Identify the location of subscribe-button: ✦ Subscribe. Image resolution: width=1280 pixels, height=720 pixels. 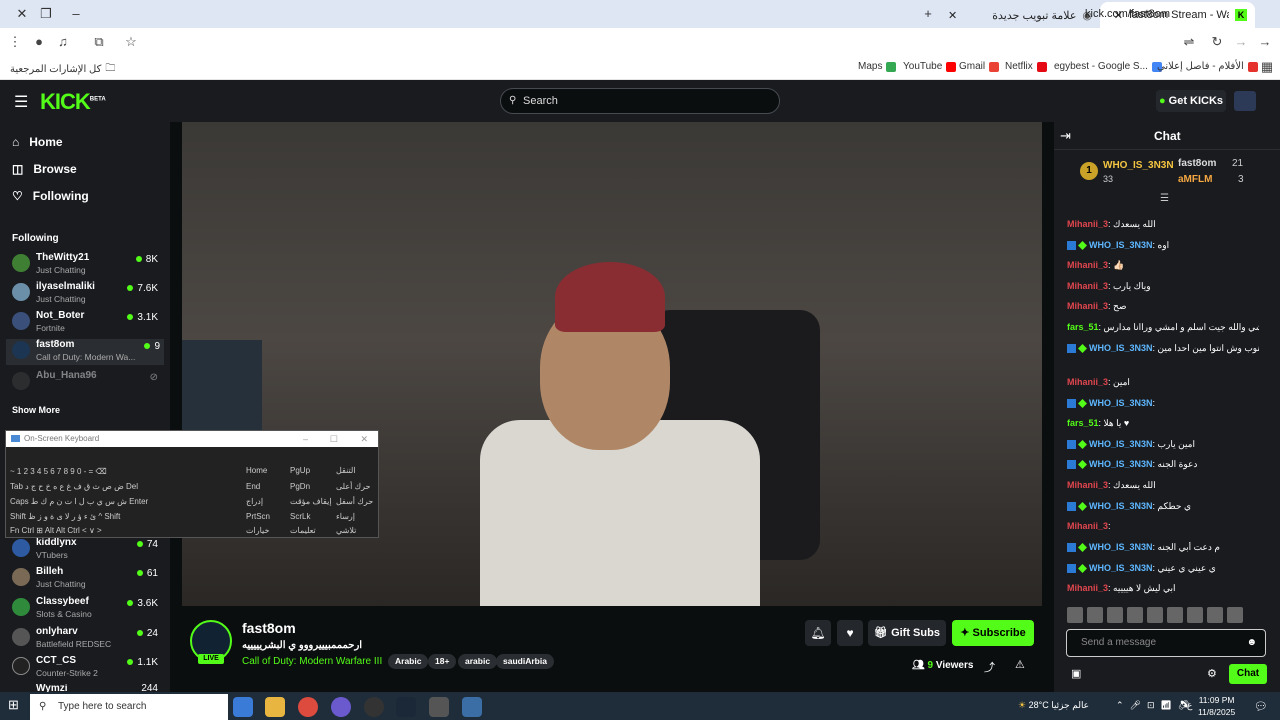
(993, 633).